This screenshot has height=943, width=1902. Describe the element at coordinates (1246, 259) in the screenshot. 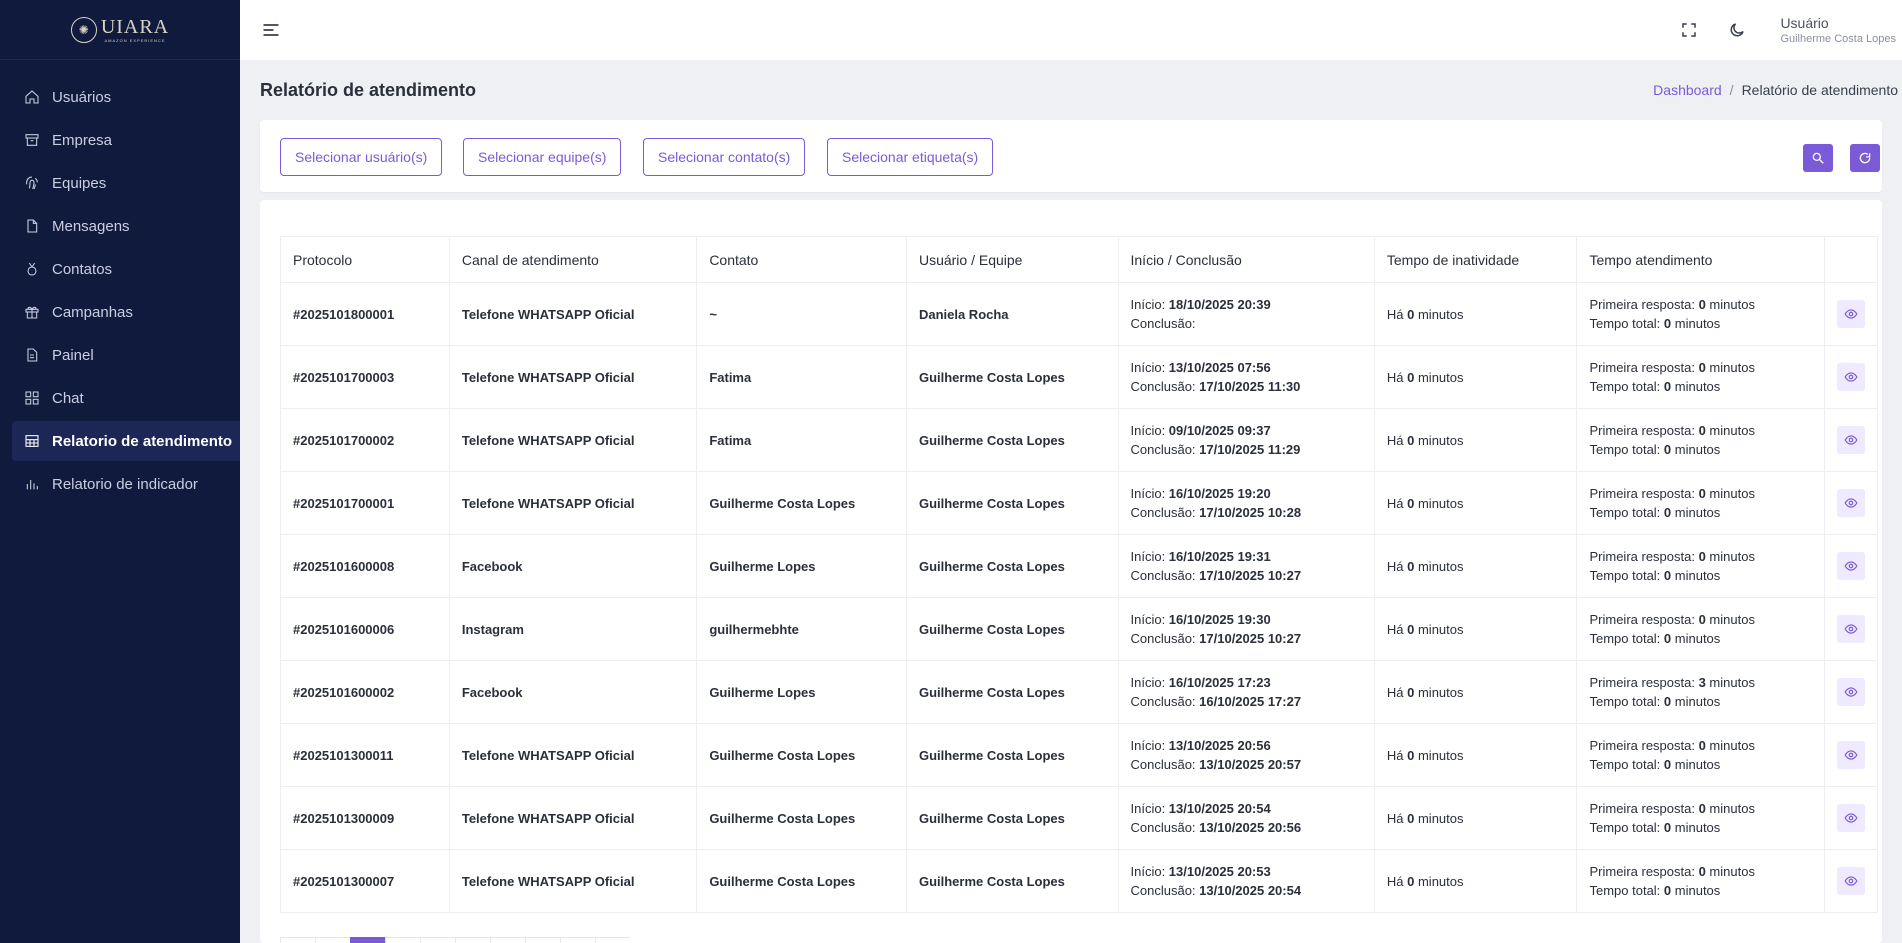

I see `column-header-inicio: Início / Conclusão` at that location.